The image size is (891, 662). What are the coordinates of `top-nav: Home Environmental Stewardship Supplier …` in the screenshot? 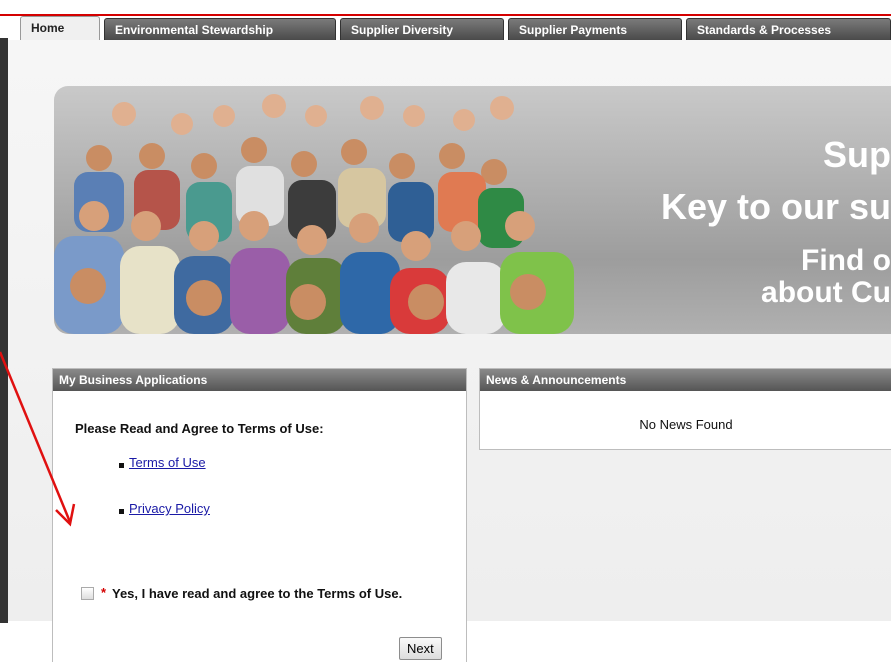 It's located at (445, 21).